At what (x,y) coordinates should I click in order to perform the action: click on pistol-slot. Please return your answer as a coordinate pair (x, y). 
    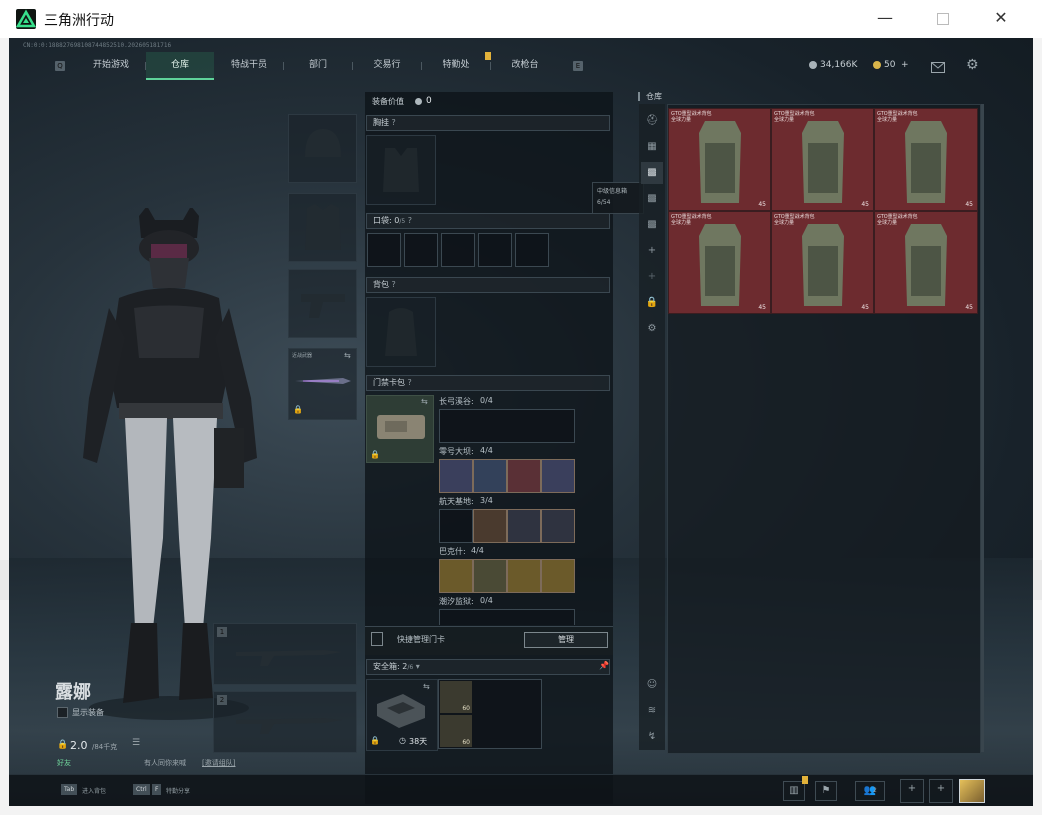
    Looking at the image, I should click on (322, 303).